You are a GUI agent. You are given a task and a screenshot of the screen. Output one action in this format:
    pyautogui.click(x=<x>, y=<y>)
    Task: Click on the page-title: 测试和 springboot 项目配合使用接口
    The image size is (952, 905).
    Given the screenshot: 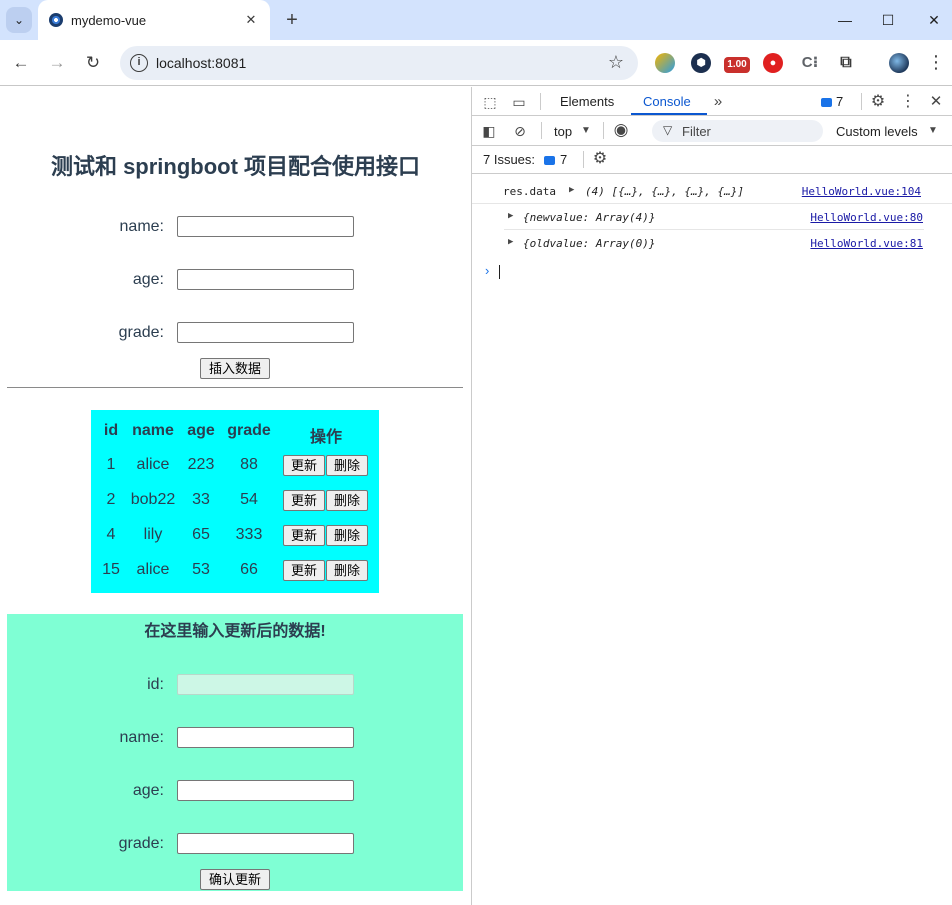 What is the action you would take?
    pyautogui.click(x=235, y=166)
    